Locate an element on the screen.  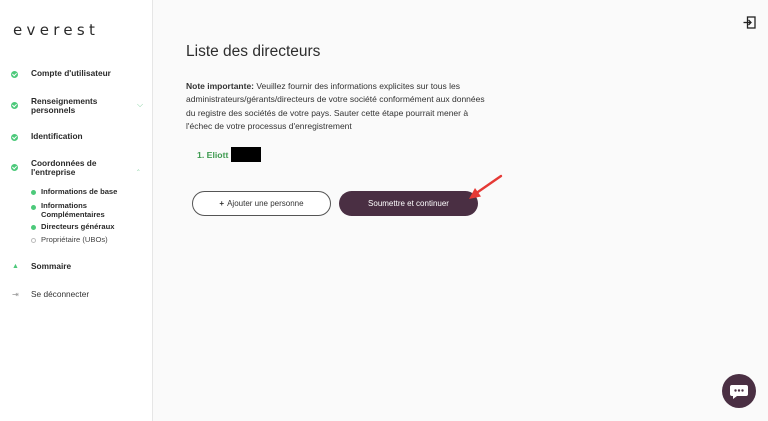
sidebar-subitem-label: Informations de base is located at coordinates (79, 191).